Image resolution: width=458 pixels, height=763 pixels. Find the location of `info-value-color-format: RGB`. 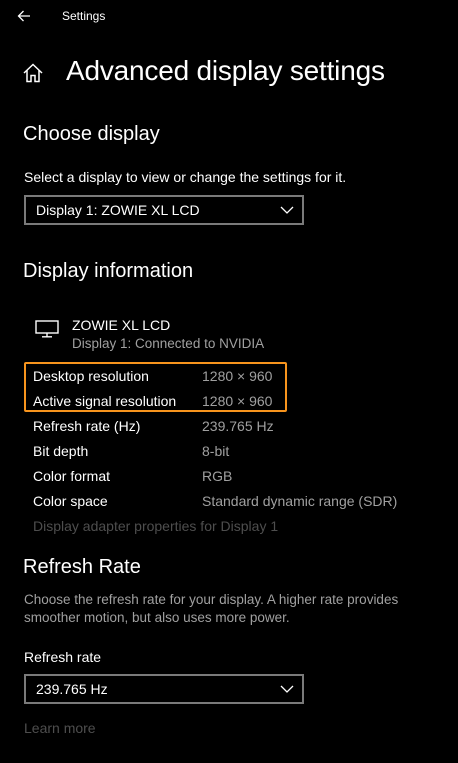

info-value-color-format: RGB is located at coordinates (217, 476).